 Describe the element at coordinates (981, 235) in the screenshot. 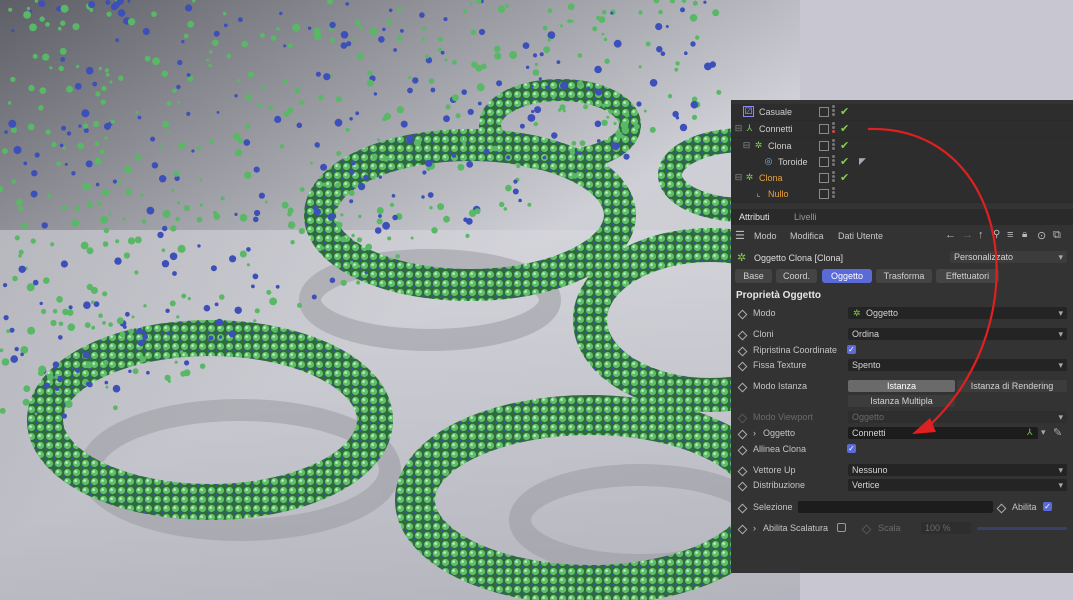

I see `arrow-up-icon: ↑` at that location.